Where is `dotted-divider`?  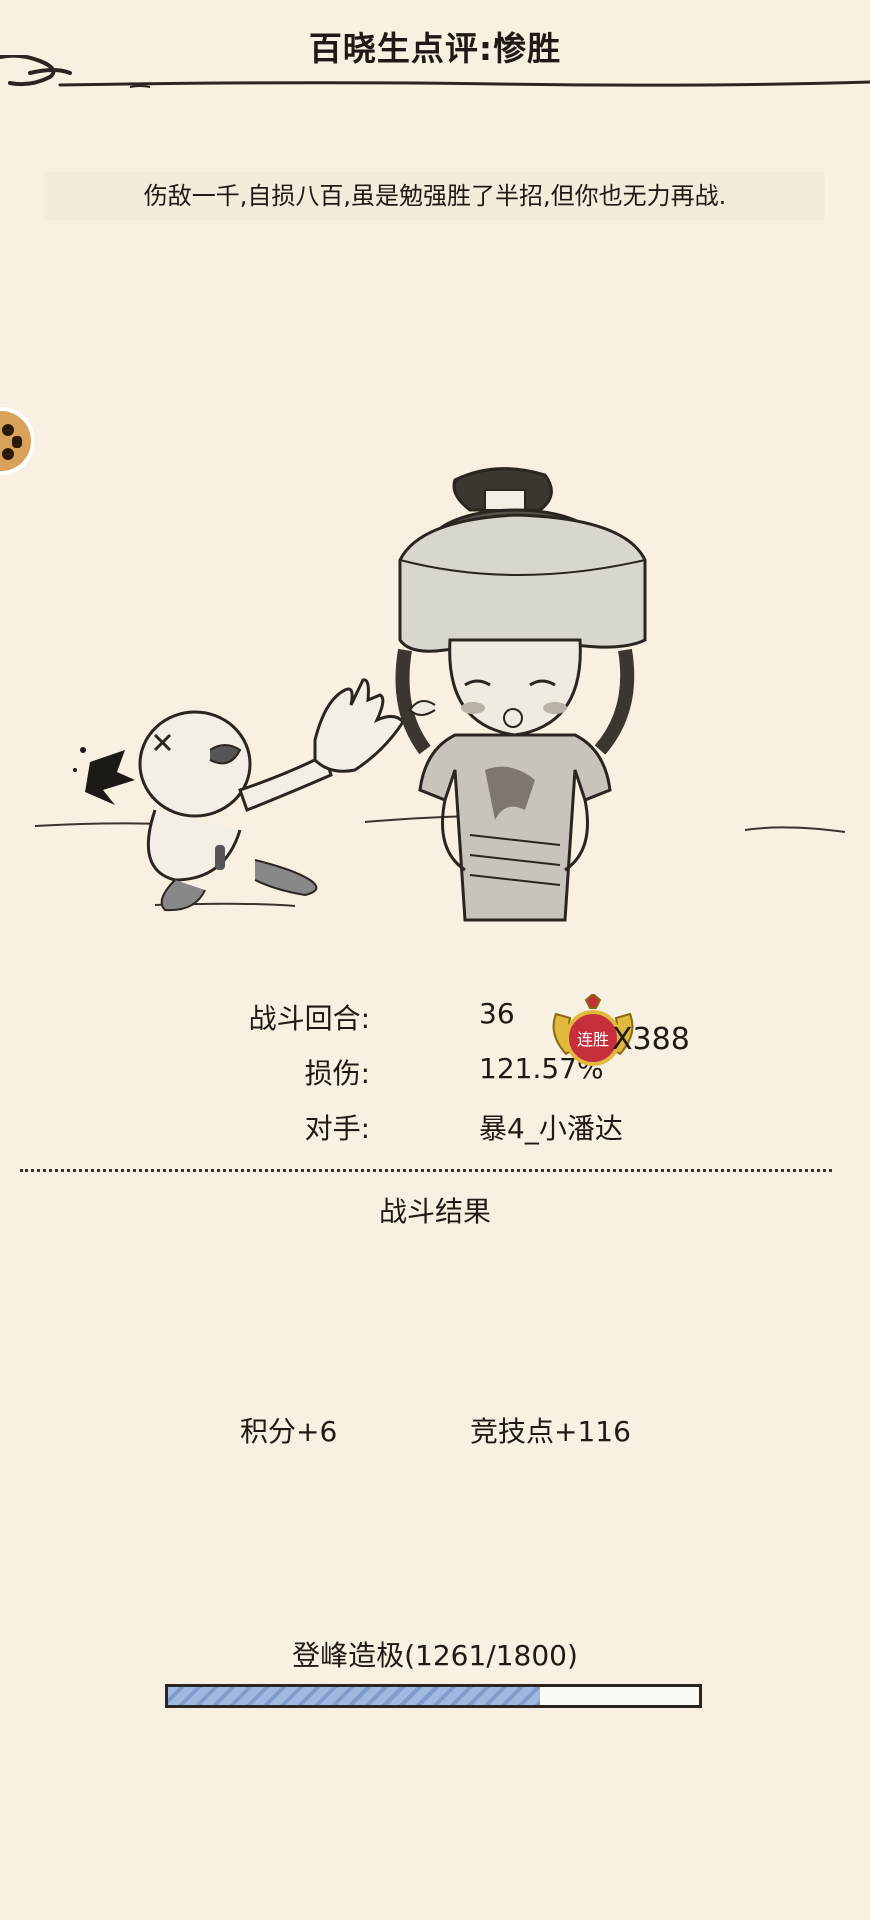 dotted-divider is located at coordinates (426, 1170).